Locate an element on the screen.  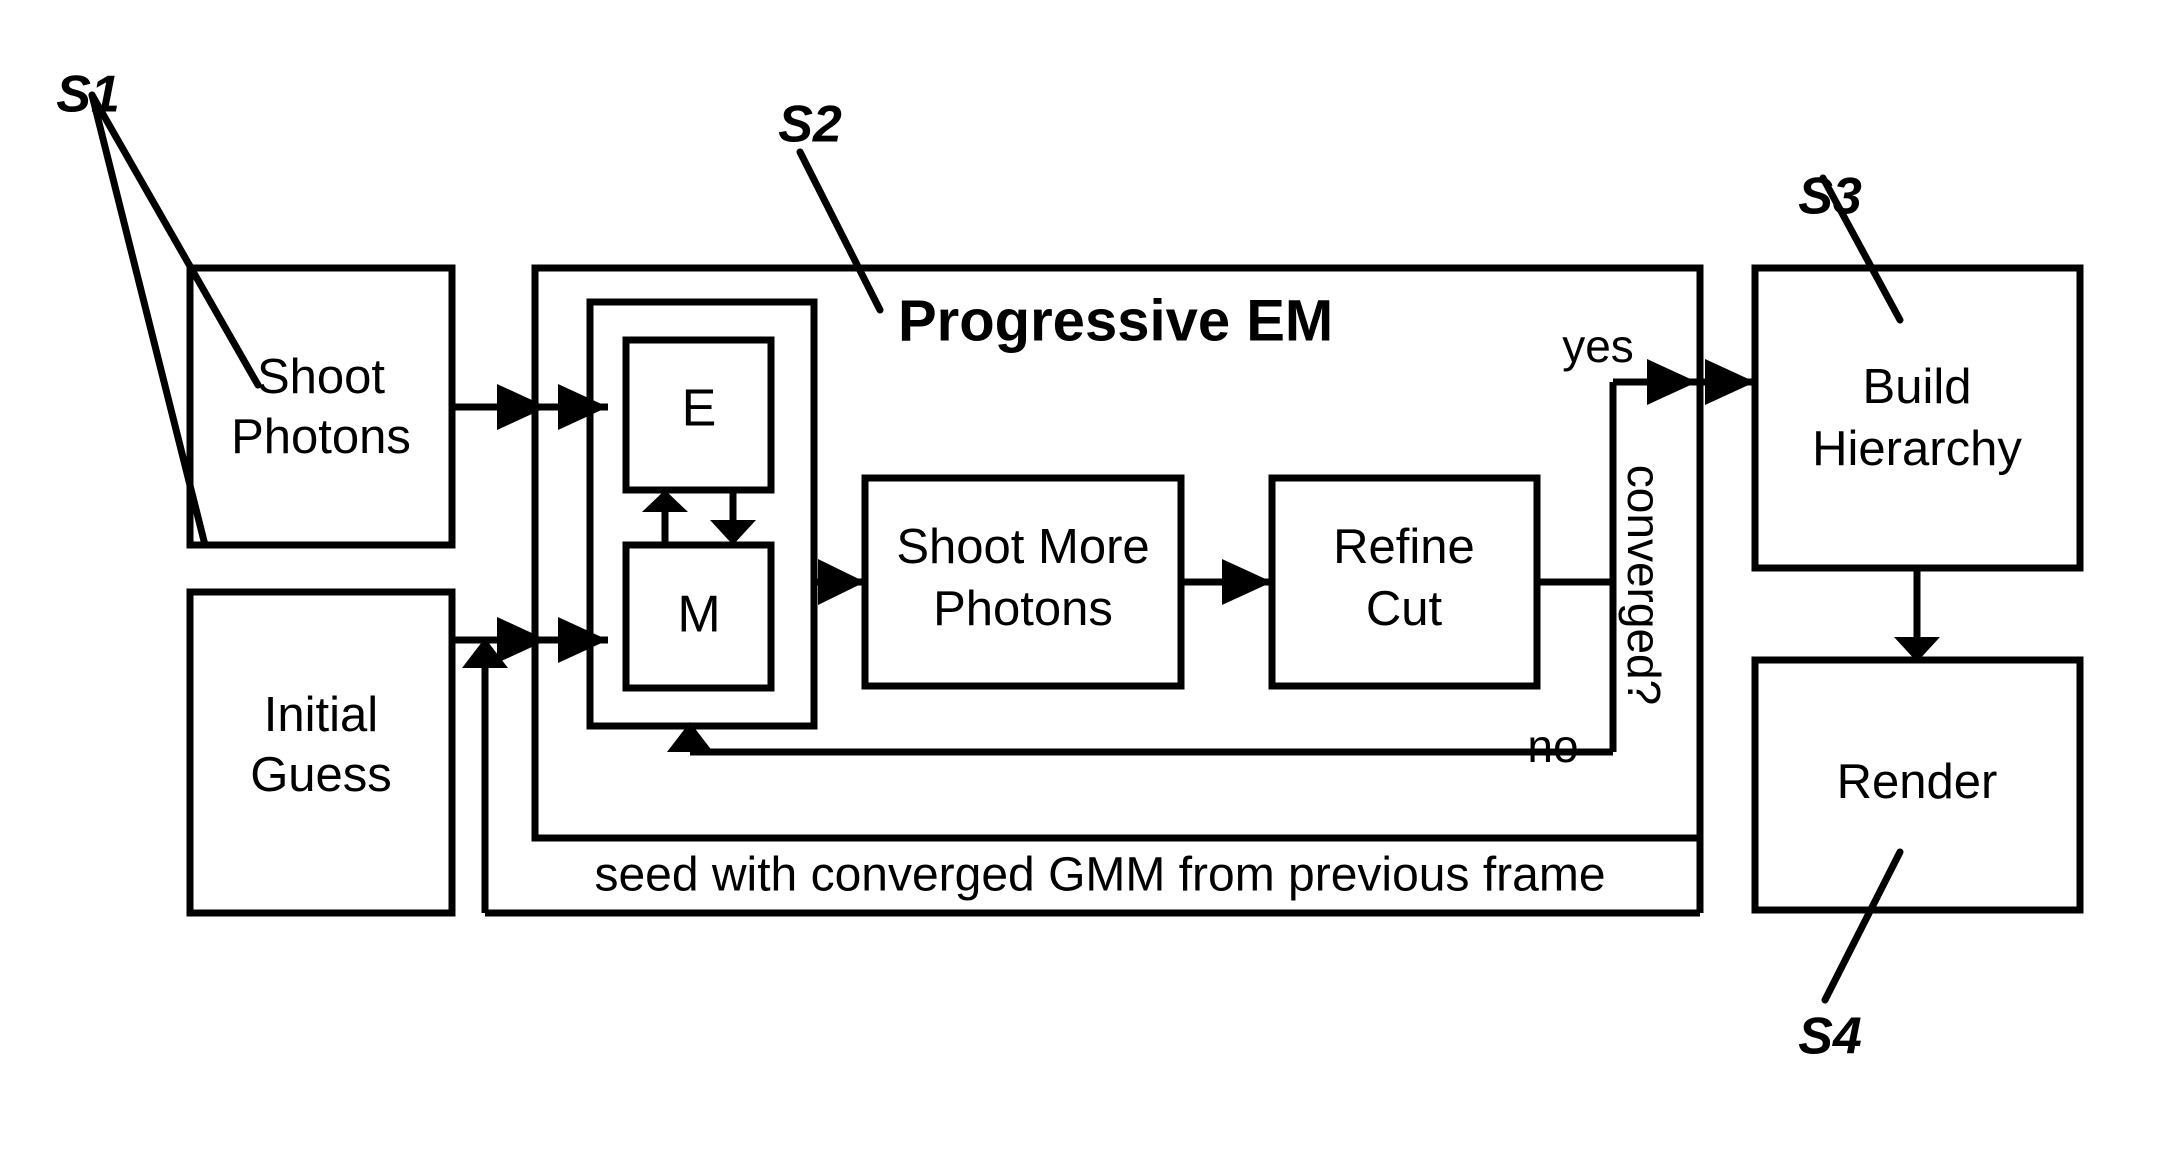
shoot-photons-label-line2: Photons is located at coordinates (321, 437).